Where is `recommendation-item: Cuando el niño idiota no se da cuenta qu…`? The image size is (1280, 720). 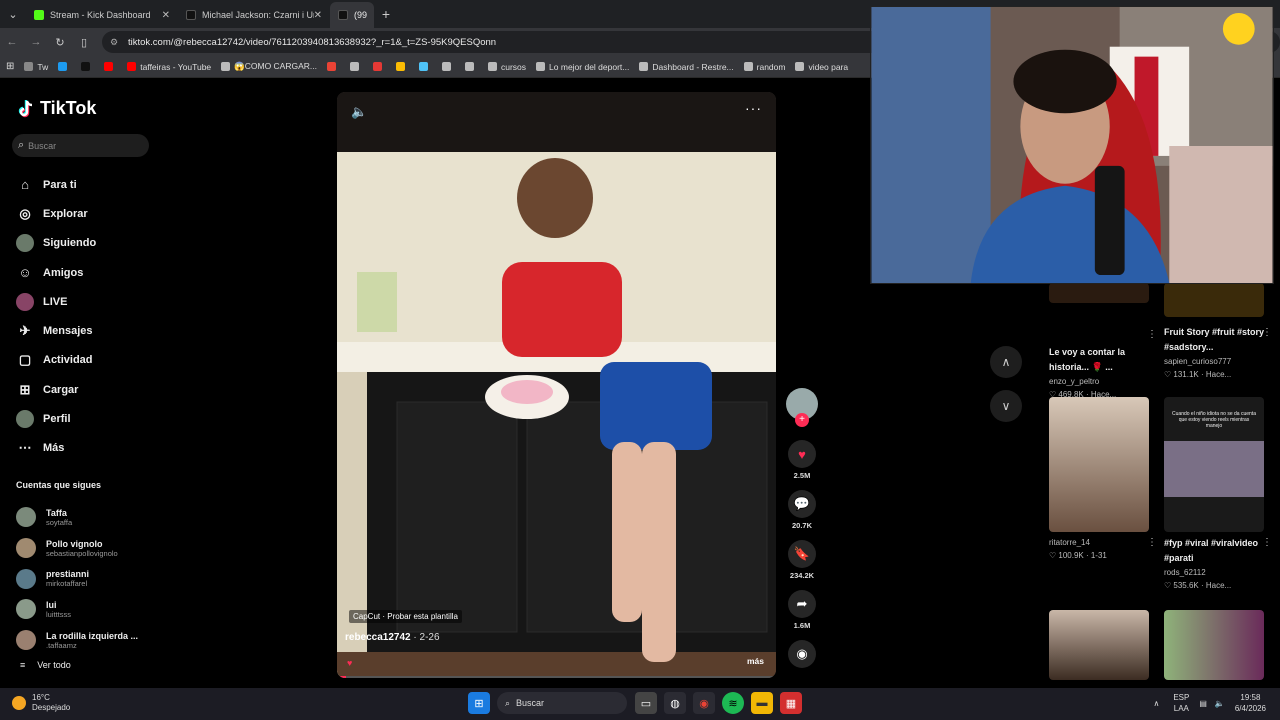 recommendation-item: Cuando el niño idiota no se da cuenta qu… is located at coordinates (1218, 494).